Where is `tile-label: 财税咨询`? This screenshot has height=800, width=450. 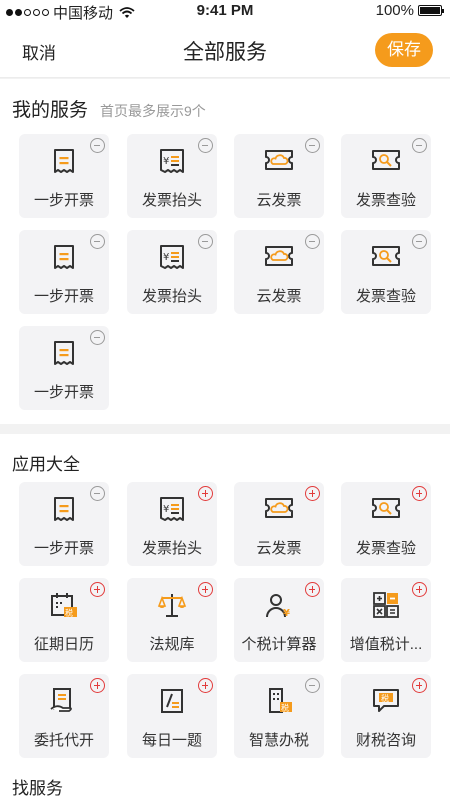 tile-label: 财税咨询 is located at coordinates (385, 740).